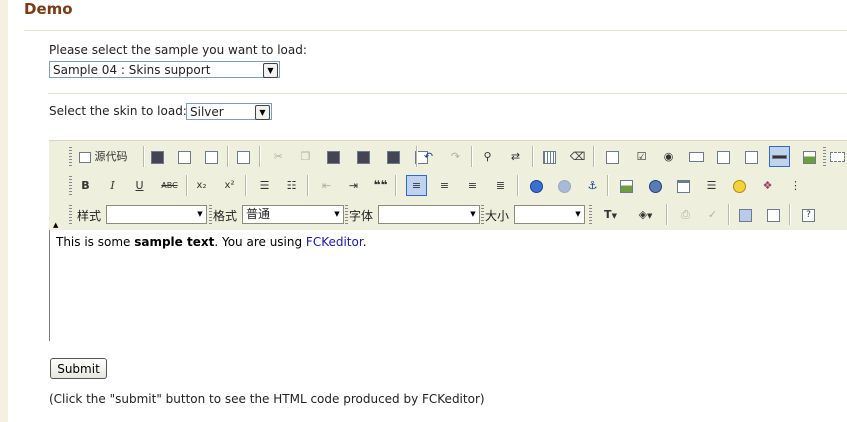 The image size is (847, 422). Describe the element at coordinates (668, 156) in the screenshot. I see `radio-button: ◉` at that location.